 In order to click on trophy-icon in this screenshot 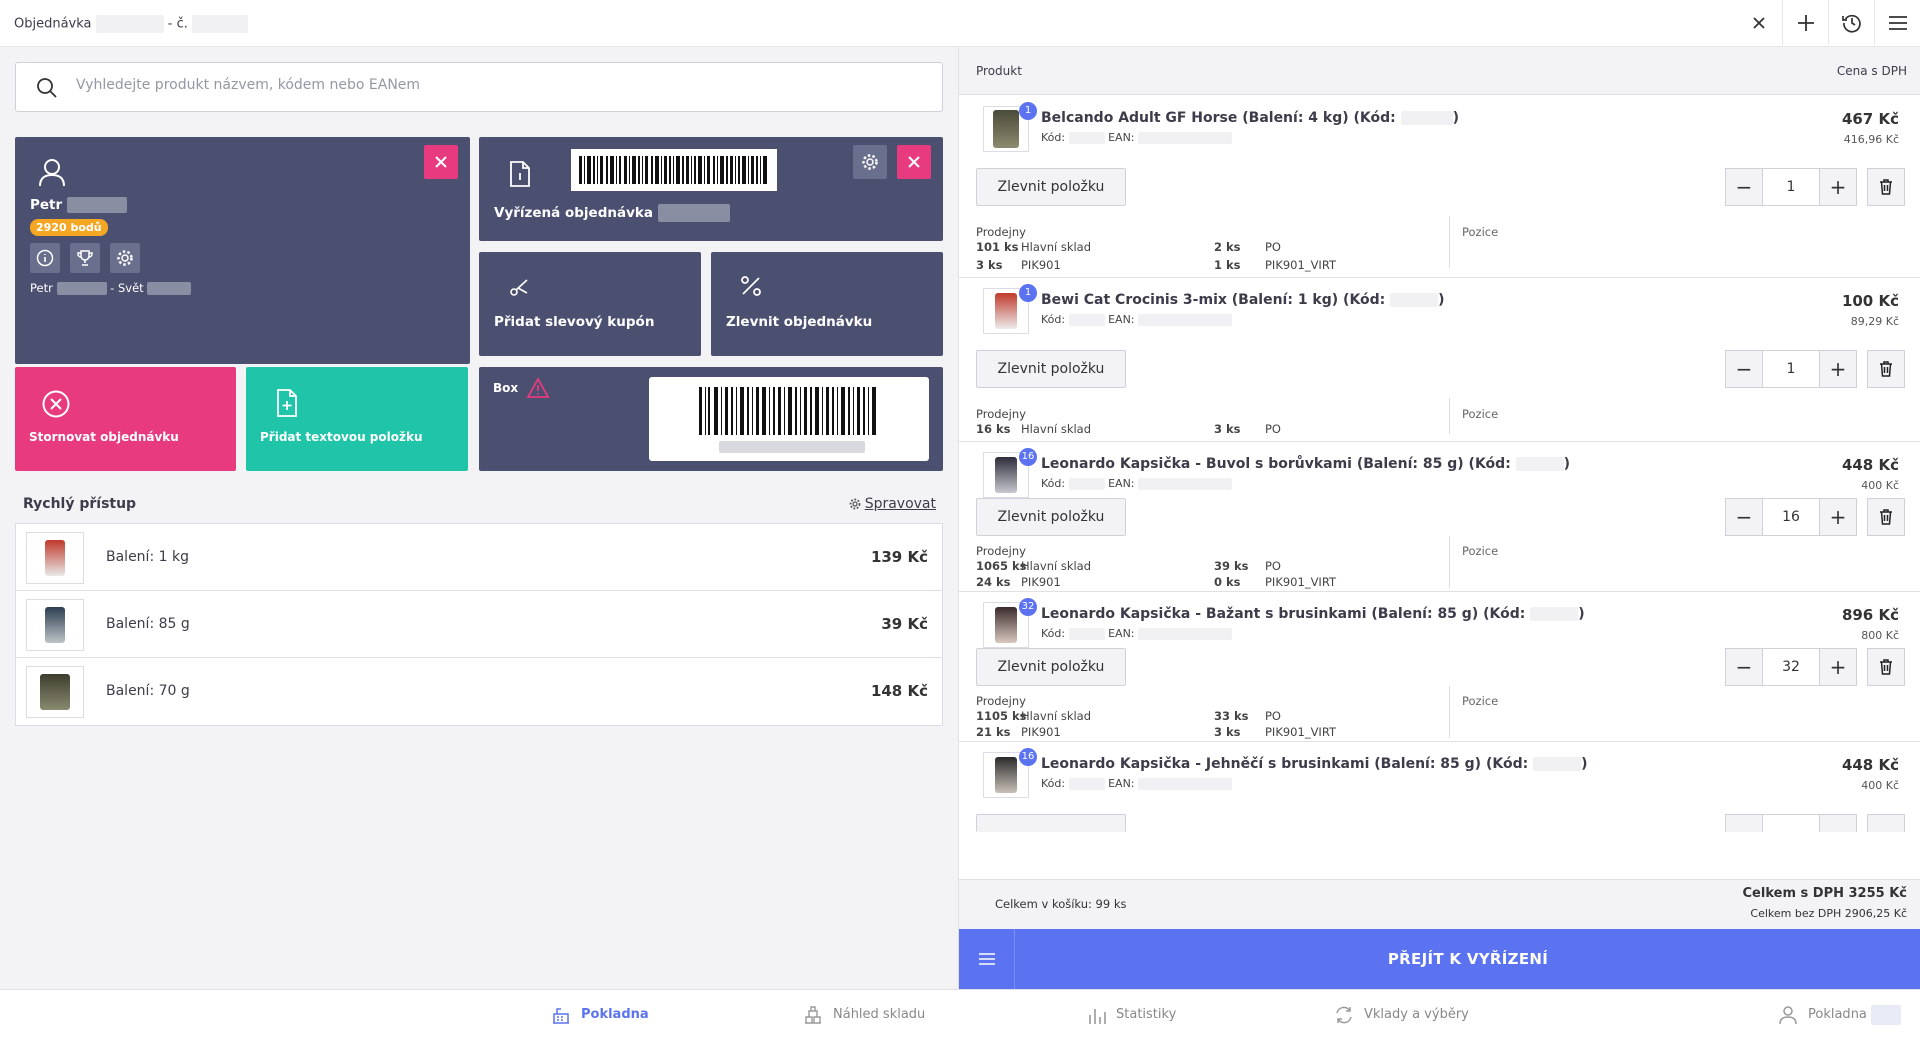, I will do `click(85, 258)`.